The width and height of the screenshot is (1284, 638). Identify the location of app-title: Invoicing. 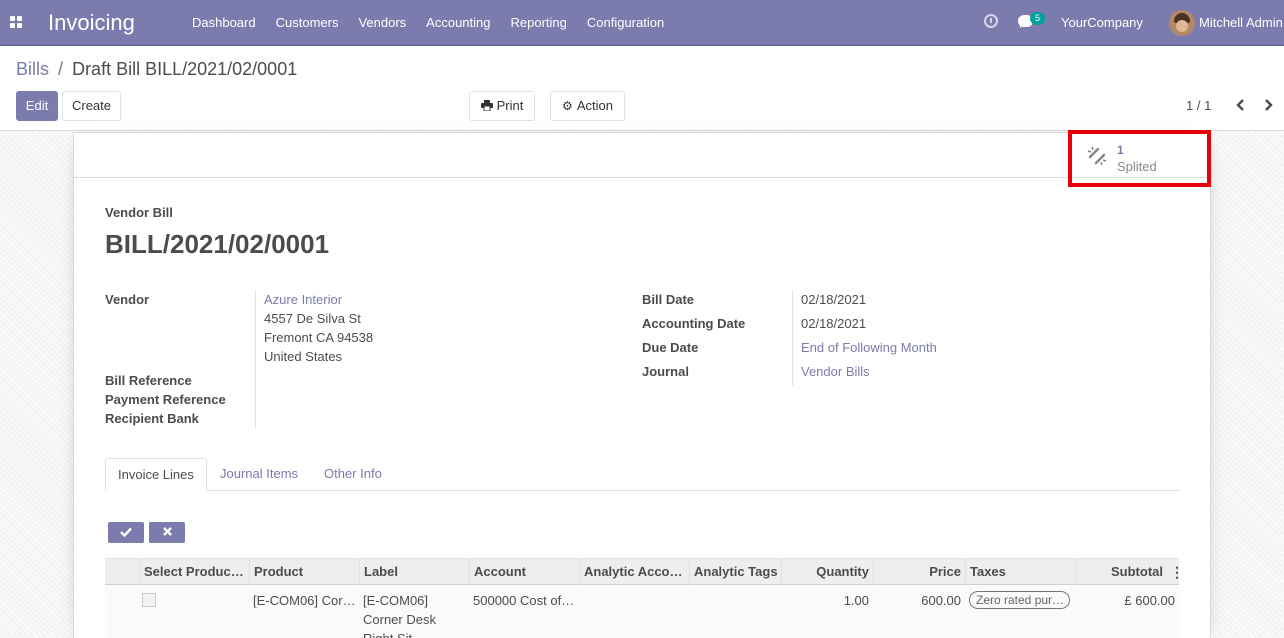
(91, 23).